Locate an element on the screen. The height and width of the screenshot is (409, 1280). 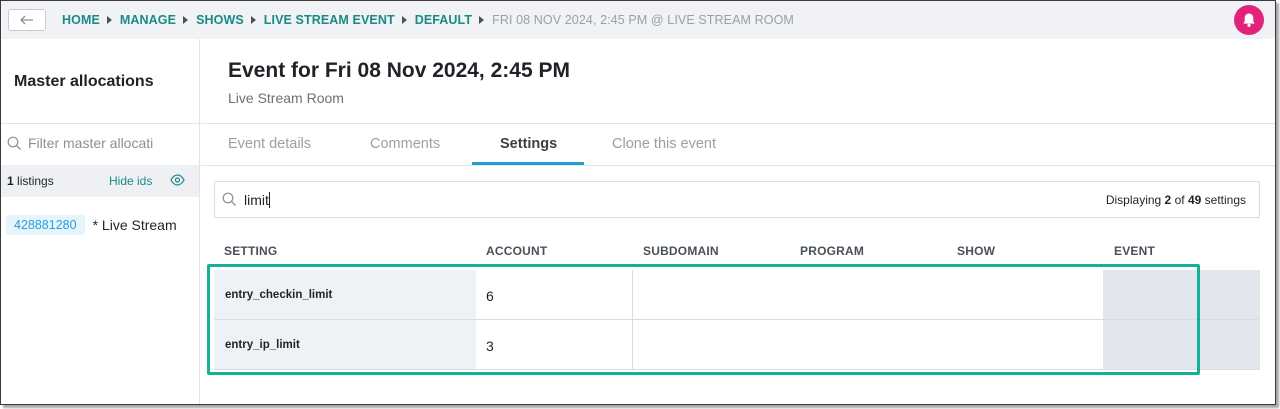
active-tab-indicator is located at coordinates (528, 163).